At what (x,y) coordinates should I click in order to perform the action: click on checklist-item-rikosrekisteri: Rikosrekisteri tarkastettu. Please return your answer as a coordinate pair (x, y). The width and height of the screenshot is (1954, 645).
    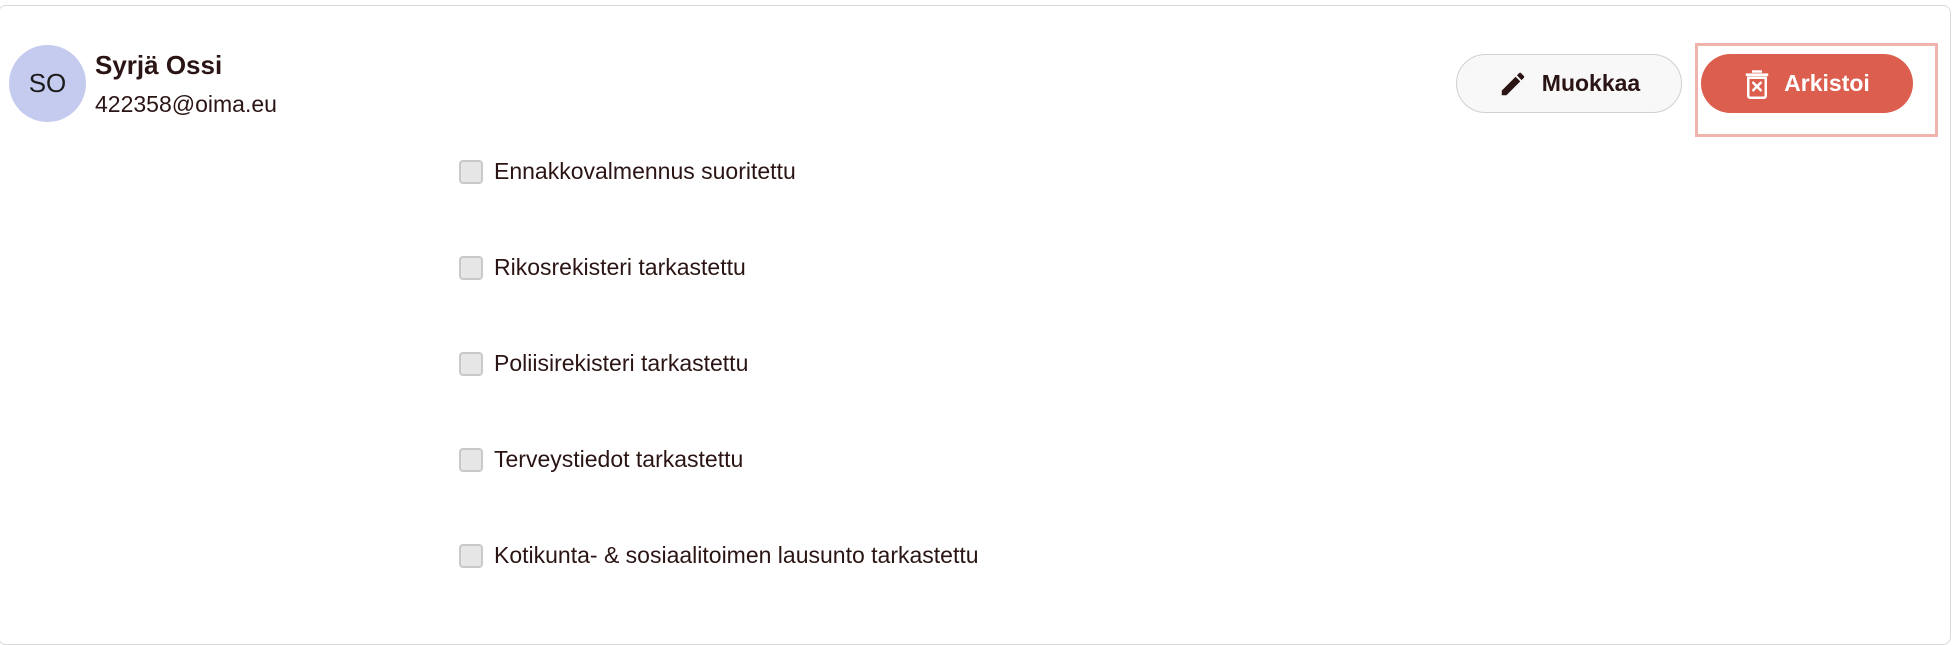
    Looking at the image, I should click on (602, 267).